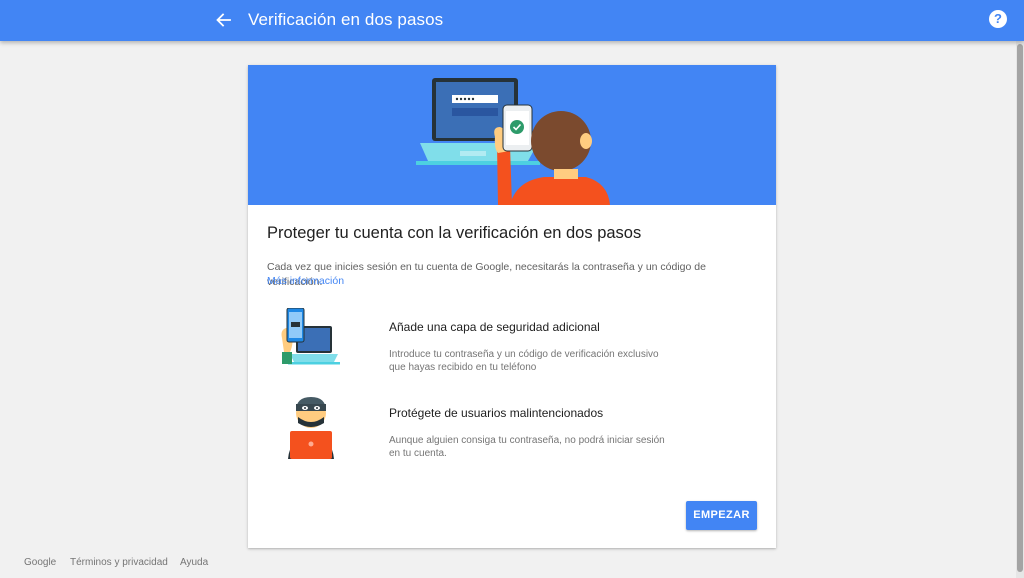 The image size is (1024, 578). Describe the element at coordinates (496, 413) in the screenshot. I see `feature-title-protection: Protégete de usuarios malintencionados` at that location.